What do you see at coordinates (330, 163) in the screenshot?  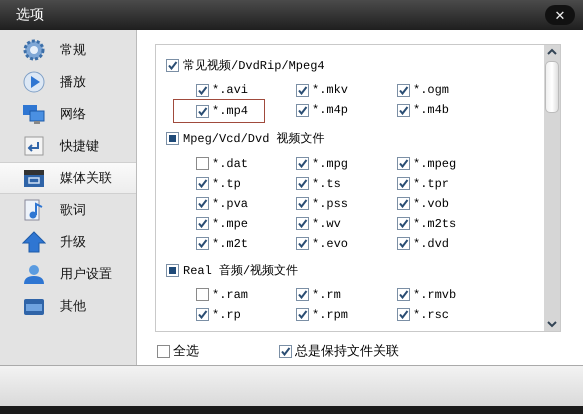 I see `extension-label: *.mpg` at bounding box center [330, 163].